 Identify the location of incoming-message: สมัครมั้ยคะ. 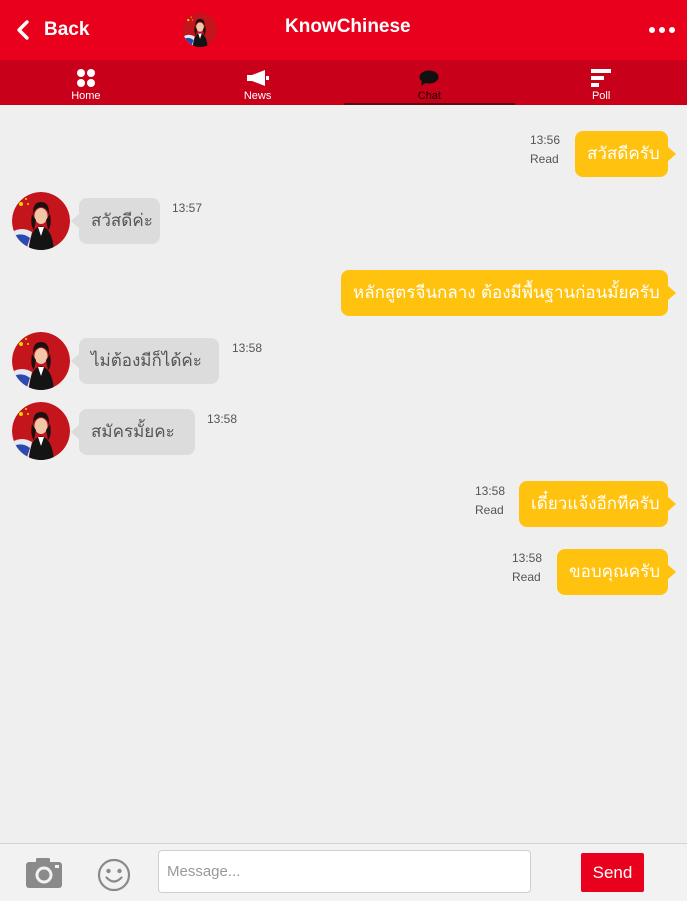
(133, 432).